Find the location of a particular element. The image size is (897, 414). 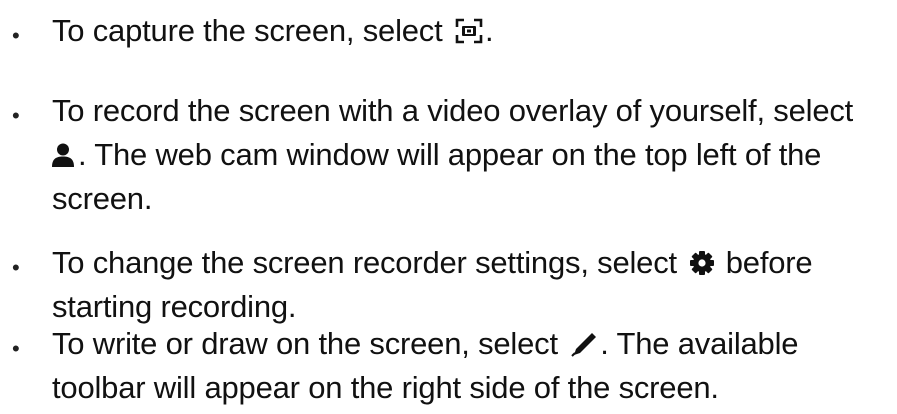

text-line: screen. is located at coordinates (102, 198).